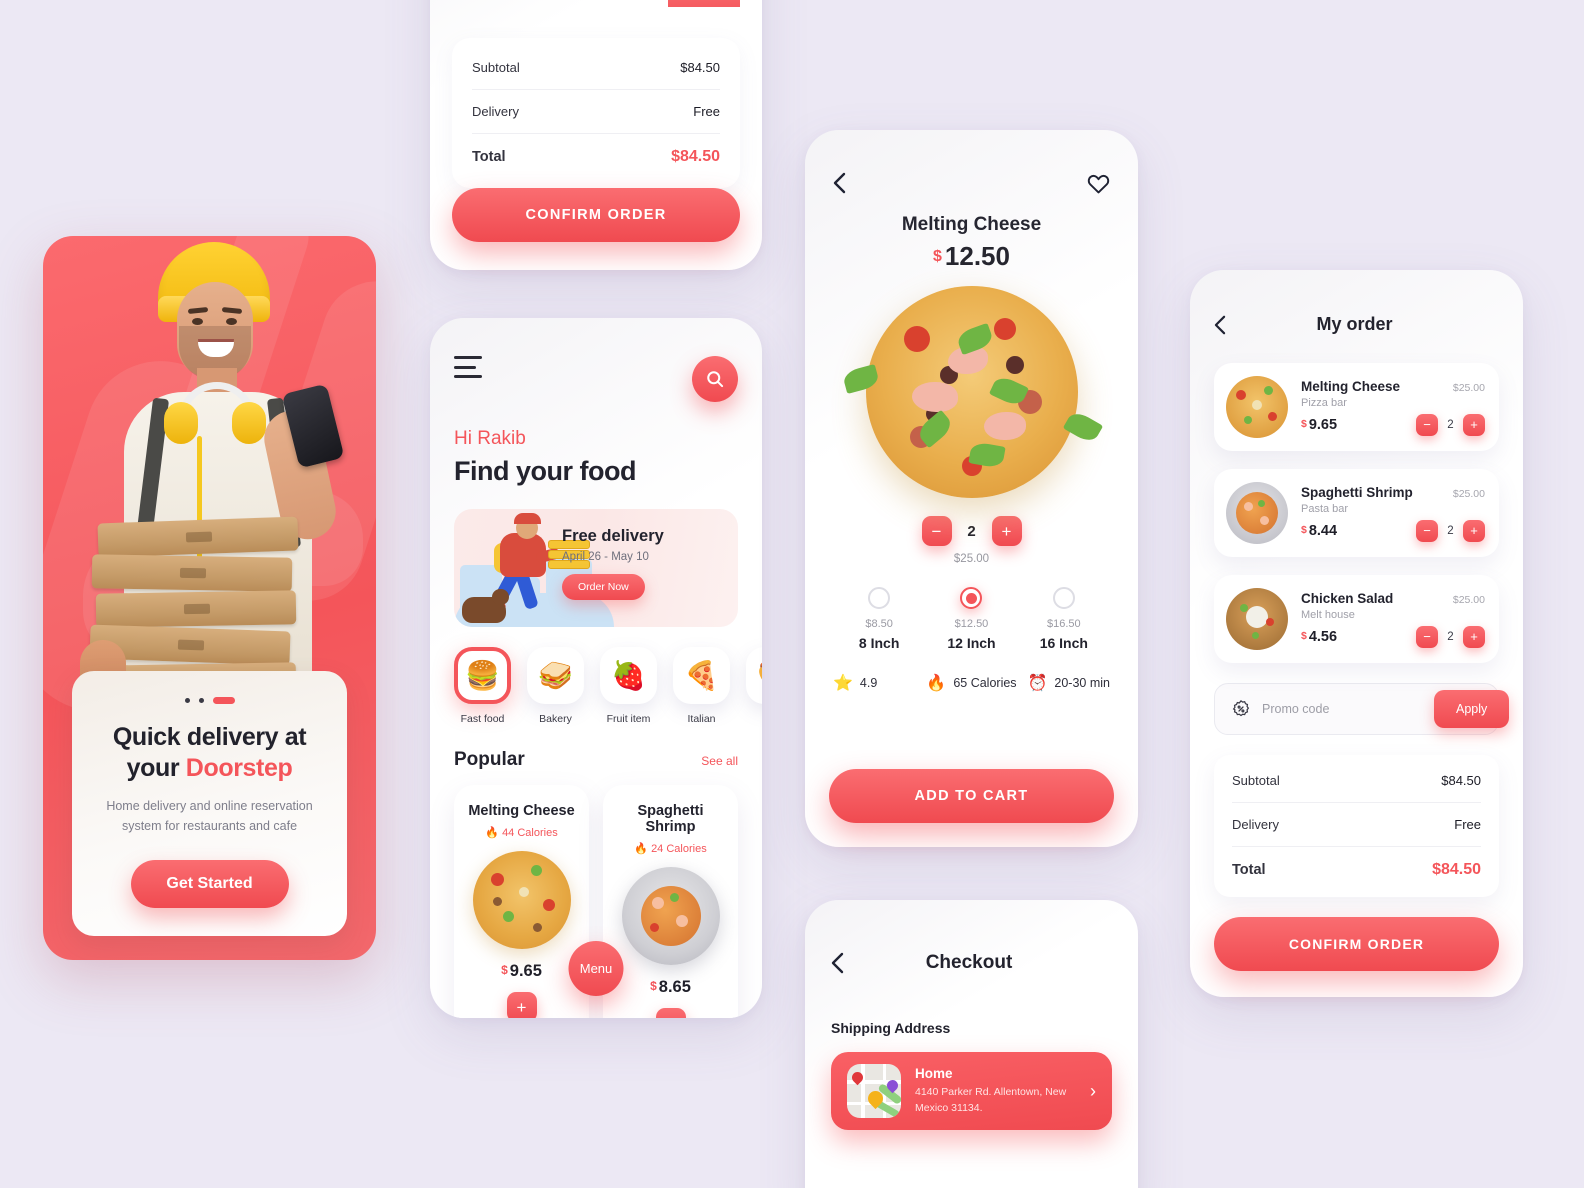 The width and height of the screenshot is (1584, 1188). What do you see at coordinates (596, 156) in the screenshot?
I see `summary-row-total: Total $84.50` at bounding box center [596, 156].